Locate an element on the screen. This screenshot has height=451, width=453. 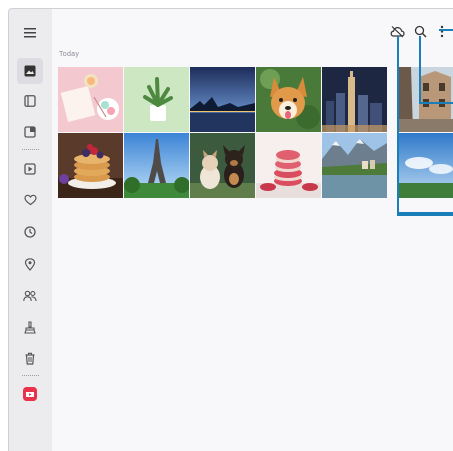
recent-icon is located at coordinates (30, 232).